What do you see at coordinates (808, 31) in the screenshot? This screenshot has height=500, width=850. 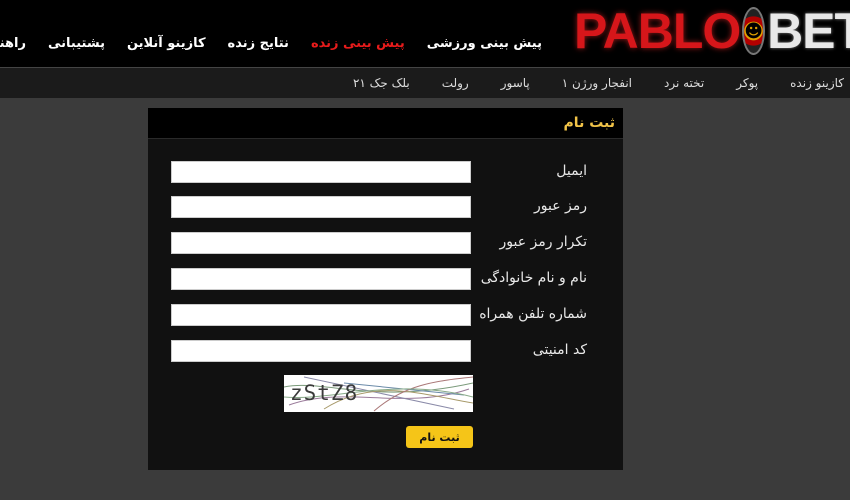 I see `logo-text-bet: BET` at bounding box center [808, 31].